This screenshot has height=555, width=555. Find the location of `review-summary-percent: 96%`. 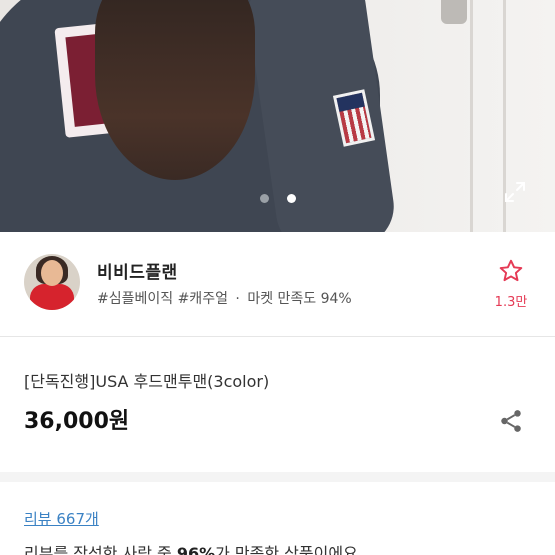

review-summary-percent: 96% is located at coordinates (196, 549).